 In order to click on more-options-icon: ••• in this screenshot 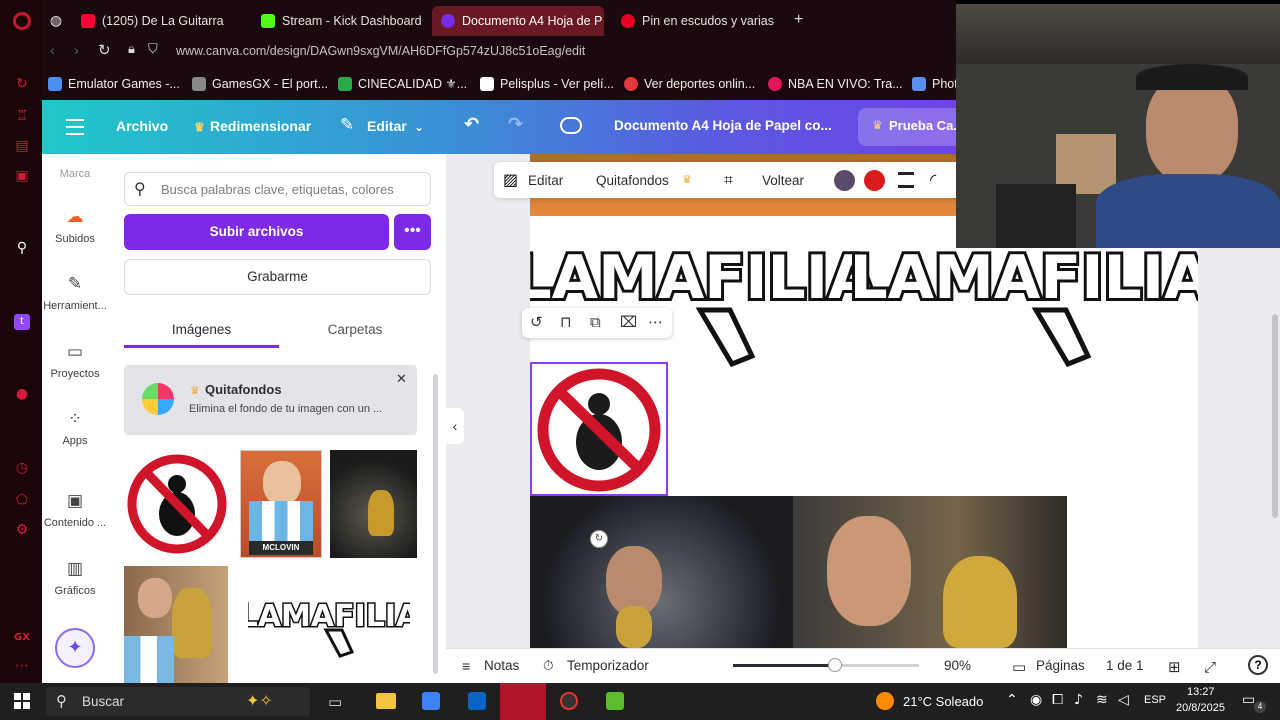, I will do `click(412, 232)`.